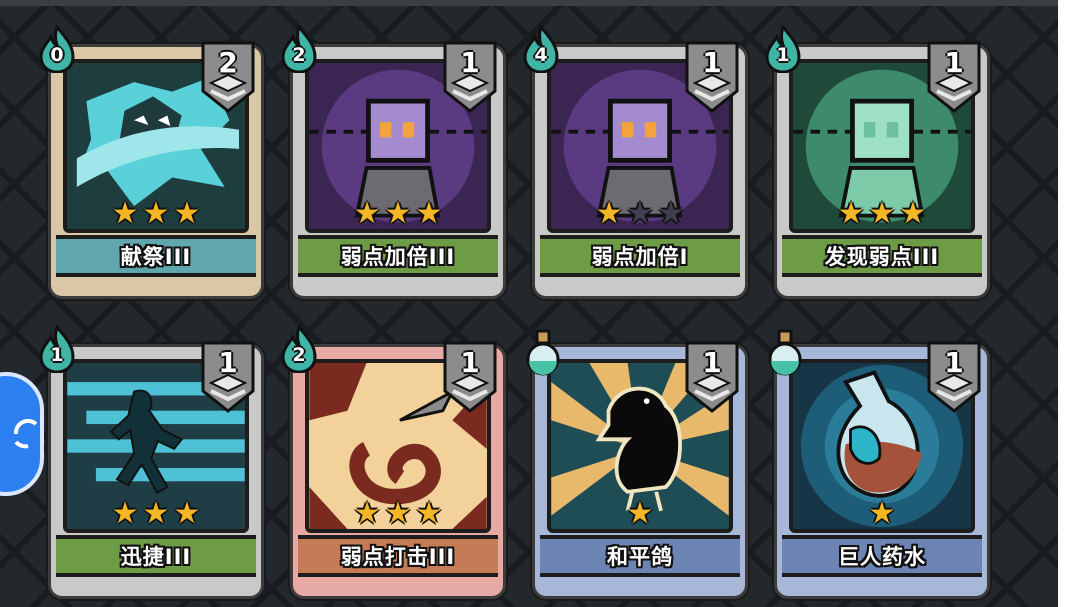 Image resolution: width=1080 pixels, height=607 pixels. I want to click on card-name: 巨人药水, so click(882, 557).